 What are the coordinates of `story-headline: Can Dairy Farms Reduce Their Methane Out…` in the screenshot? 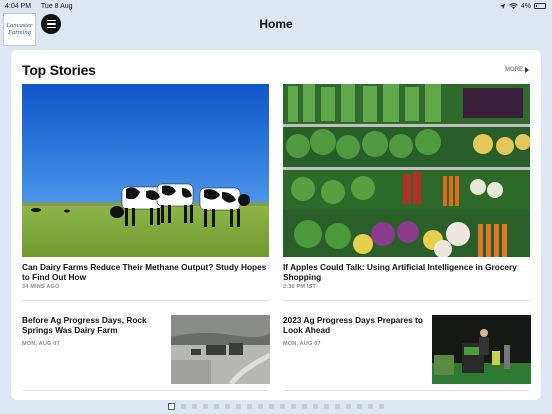 It's located at (144, 272).